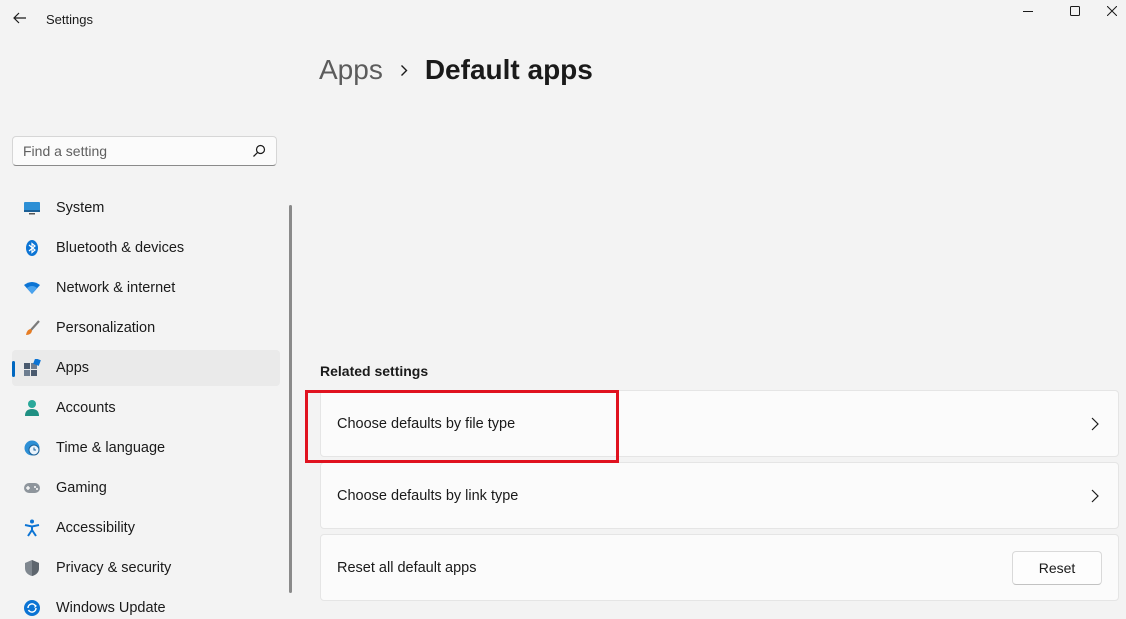 The height and width of the screenshot is (619, 1126). Describe the element at coordinates (32, 528) in the screenshot. I see `accessibility-icon` at that location.